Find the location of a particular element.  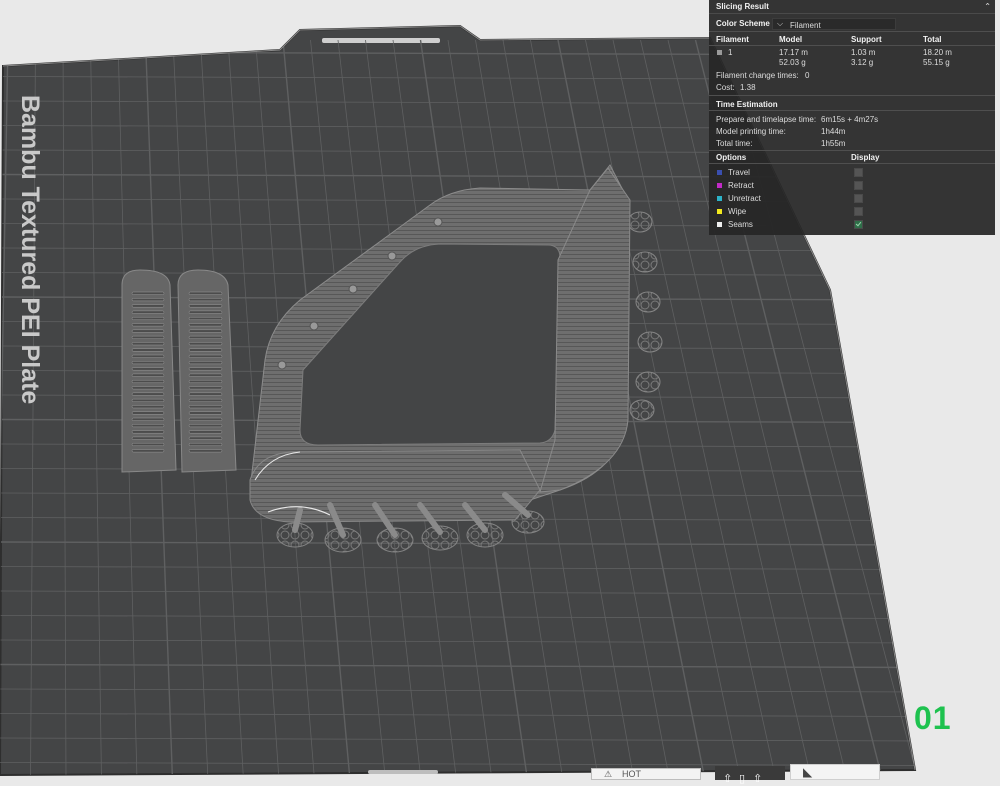

support-weight: 3.12 g is located at coordinates (862, 62).